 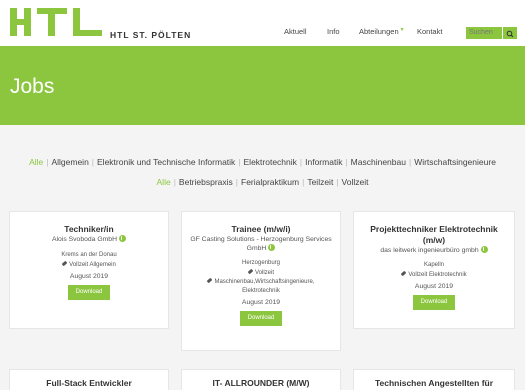 What do you see at coordinates (379, 31) in the screenshot?
I see `nav-abteilungen-label: Abteilungen` at bounding box center [379, 31].